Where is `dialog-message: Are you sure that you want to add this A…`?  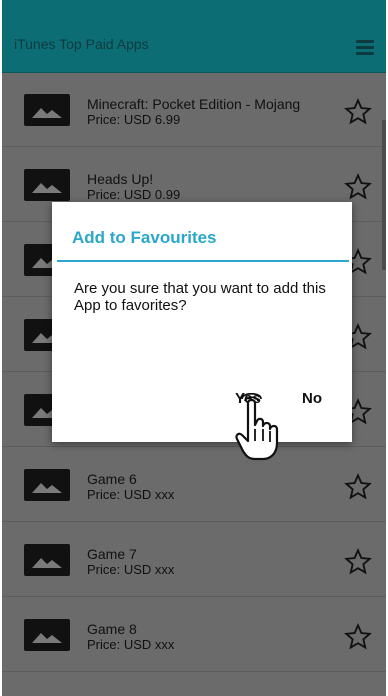 dialog-message: Are you sure that you want to add this A… is located at coordinates (200, 297).